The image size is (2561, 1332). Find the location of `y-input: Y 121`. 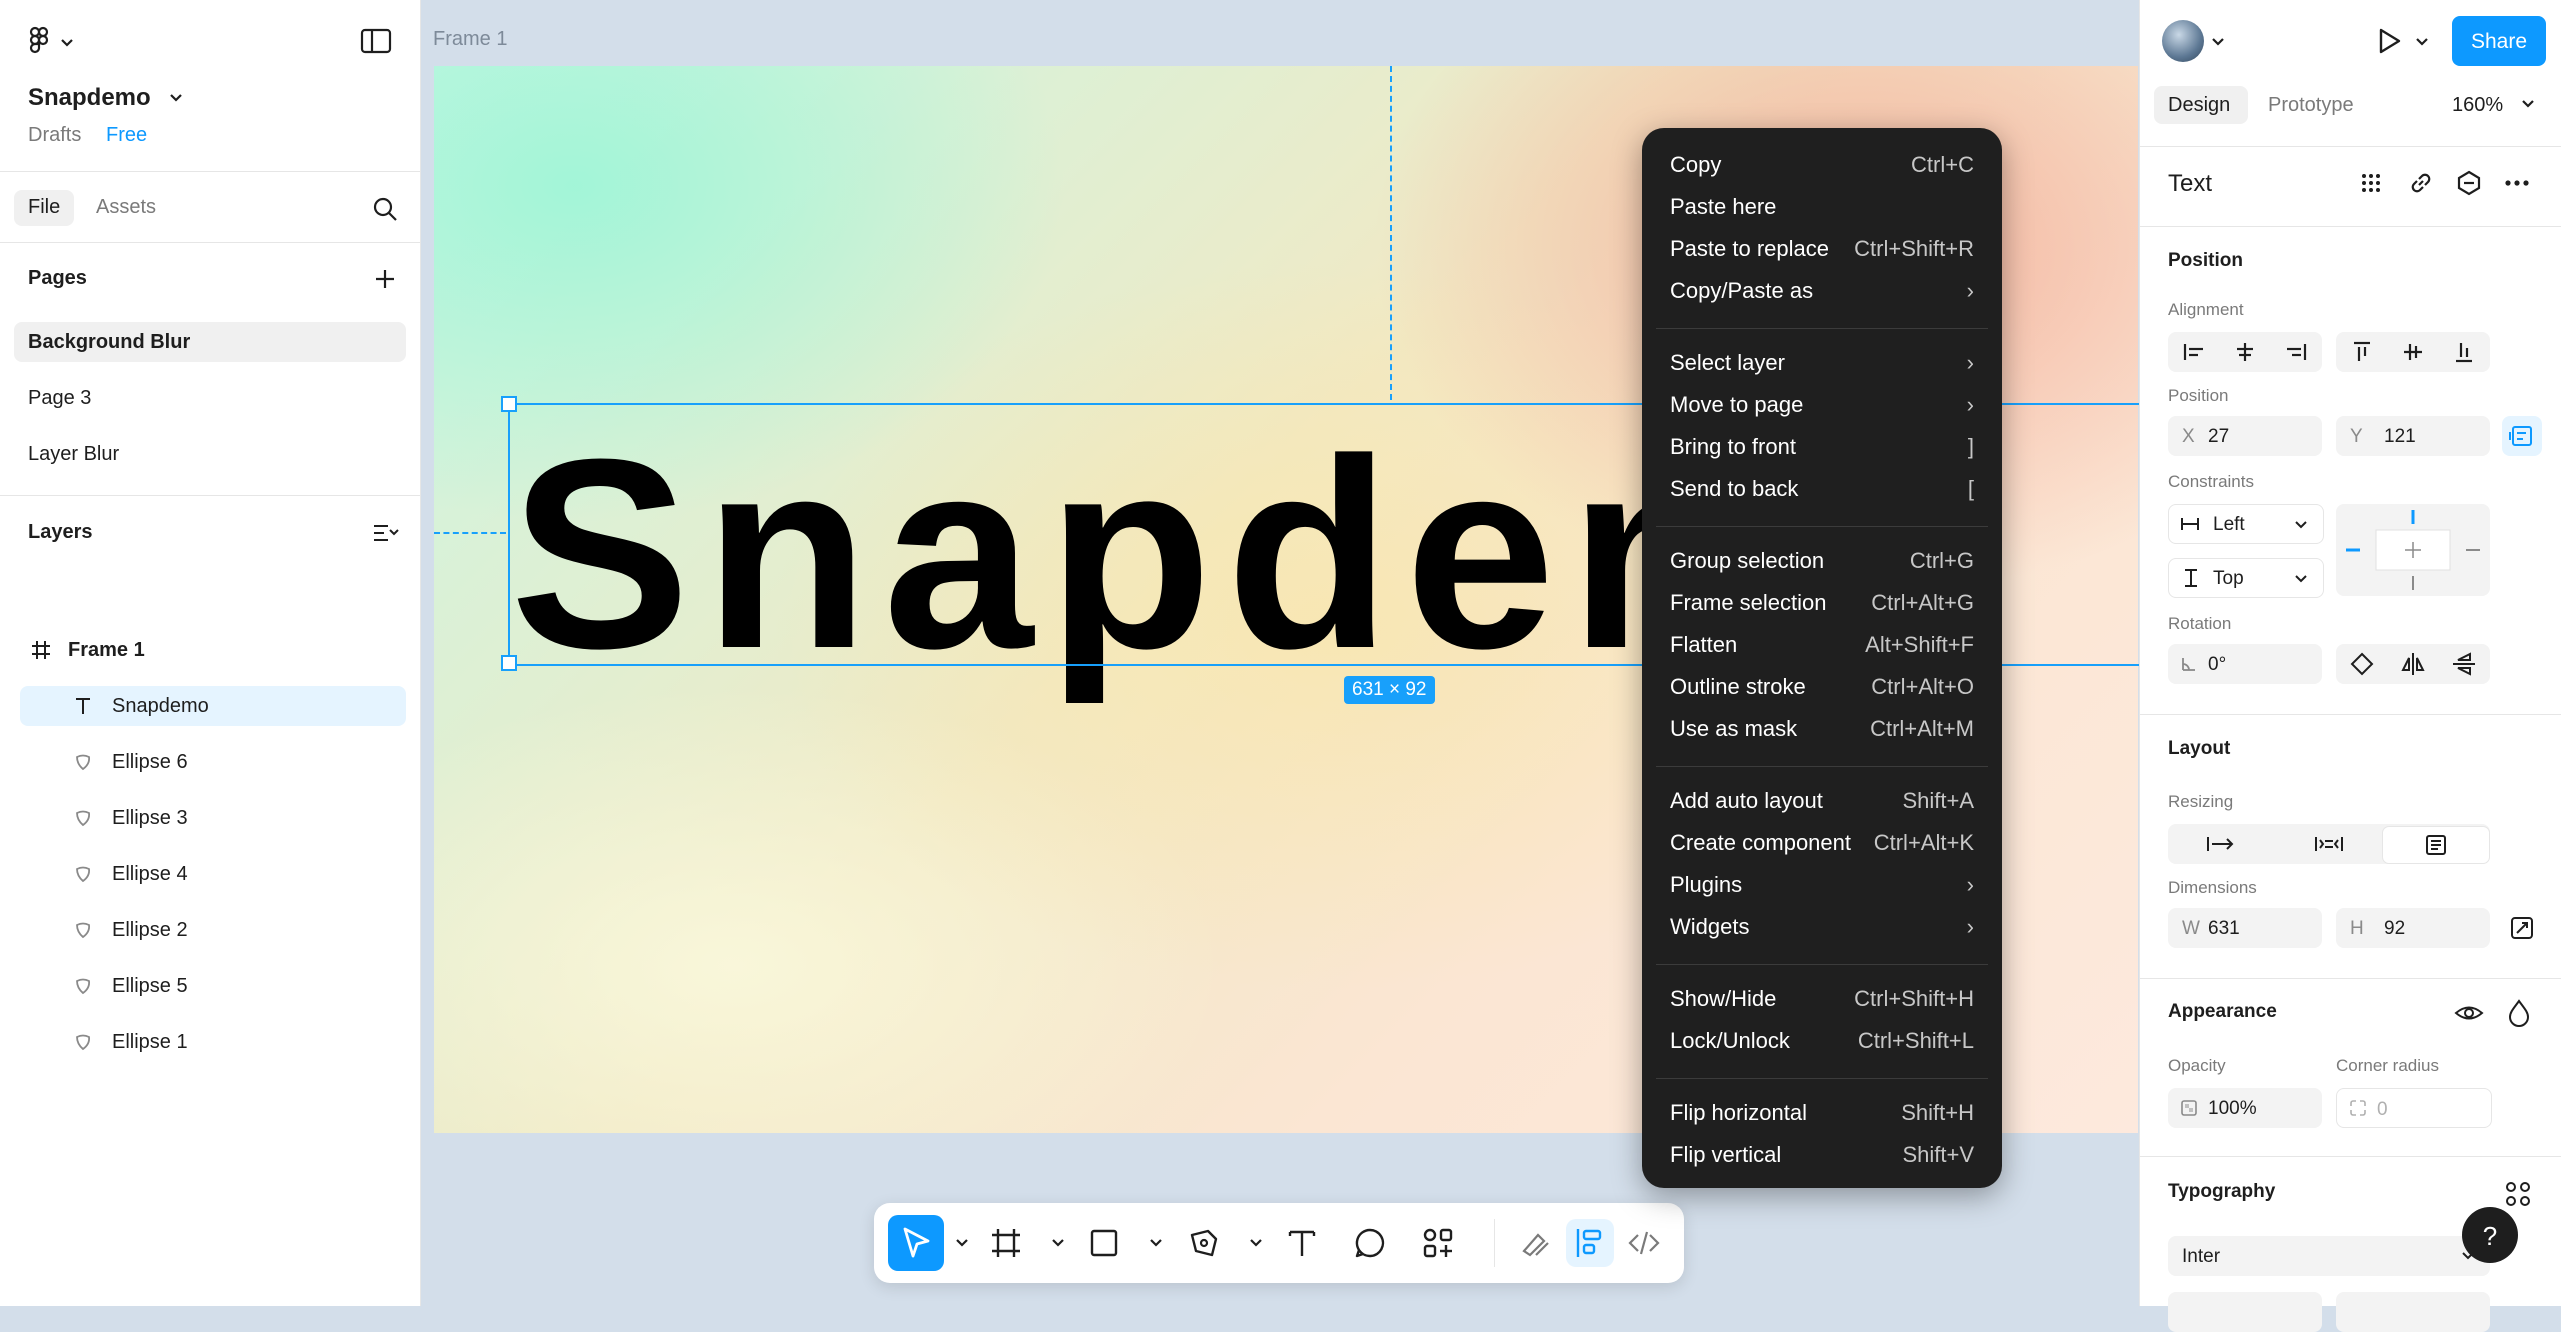

y-input: Y 121 is located at coordinates (2413, 436).